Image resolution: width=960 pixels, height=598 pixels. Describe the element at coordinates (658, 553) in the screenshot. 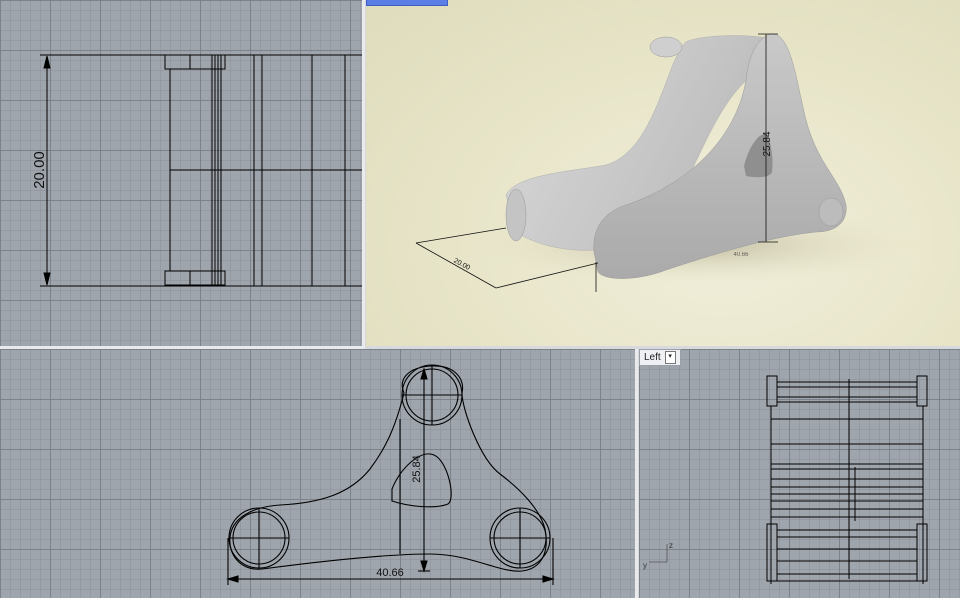

I see `axis-indicator-icon` at that location.